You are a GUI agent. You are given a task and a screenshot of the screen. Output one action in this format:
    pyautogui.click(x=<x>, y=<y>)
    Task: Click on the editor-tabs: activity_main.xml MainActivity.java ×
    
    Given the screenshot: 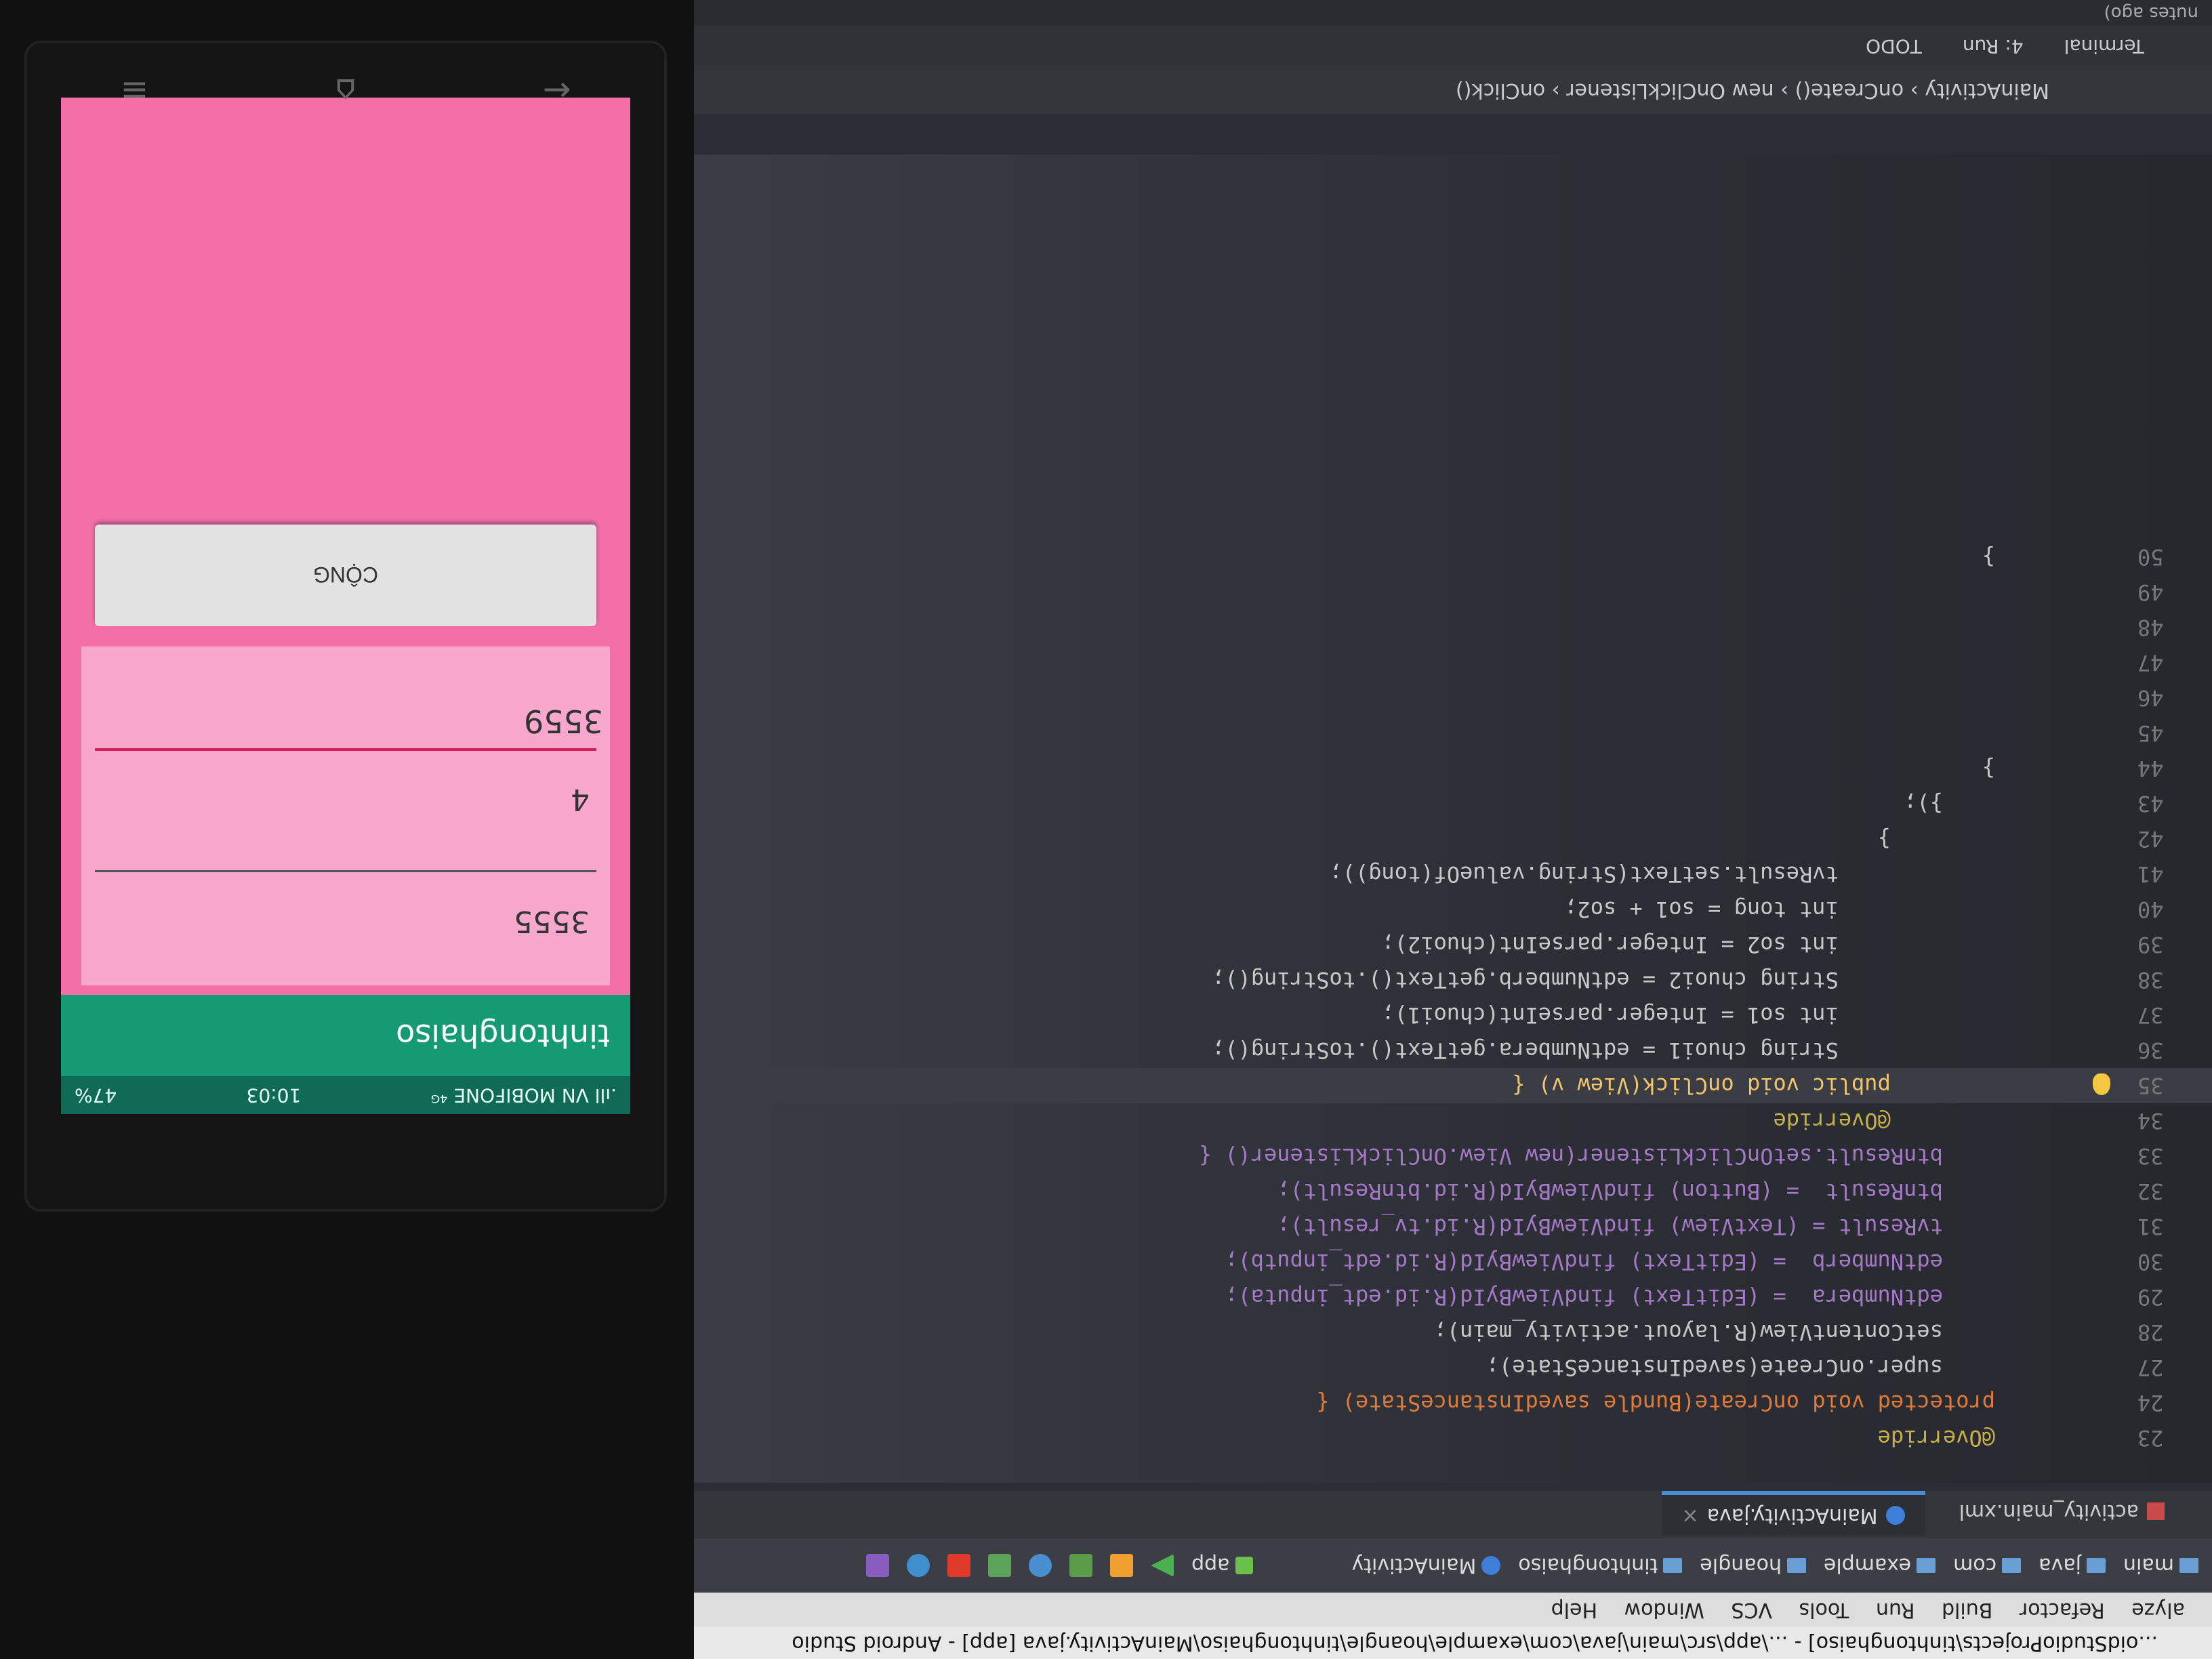 What is the action you would take?
    pyautogui.click(x=1449, y=1514)
    